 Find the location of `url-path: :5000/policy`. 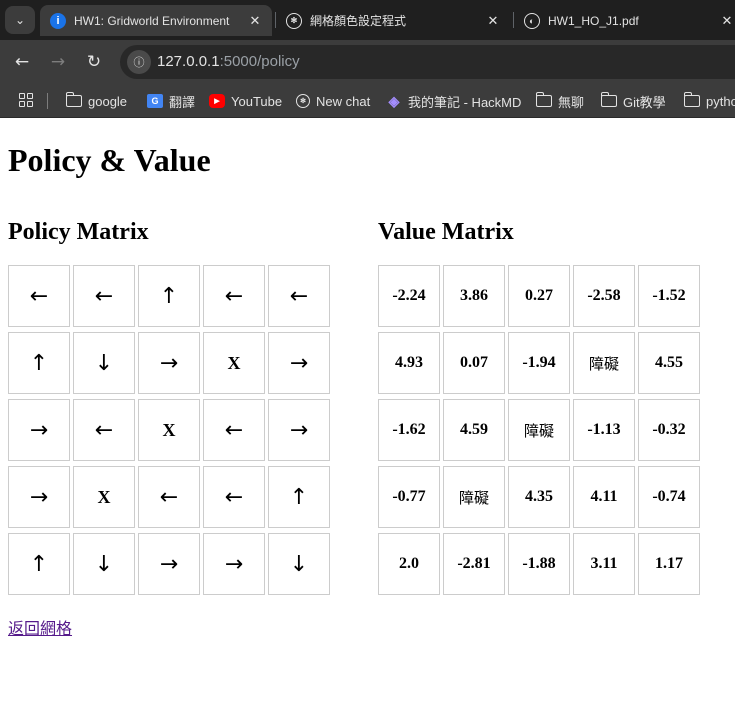

url-path: :5000/policy is located at coordinates (259, 61).